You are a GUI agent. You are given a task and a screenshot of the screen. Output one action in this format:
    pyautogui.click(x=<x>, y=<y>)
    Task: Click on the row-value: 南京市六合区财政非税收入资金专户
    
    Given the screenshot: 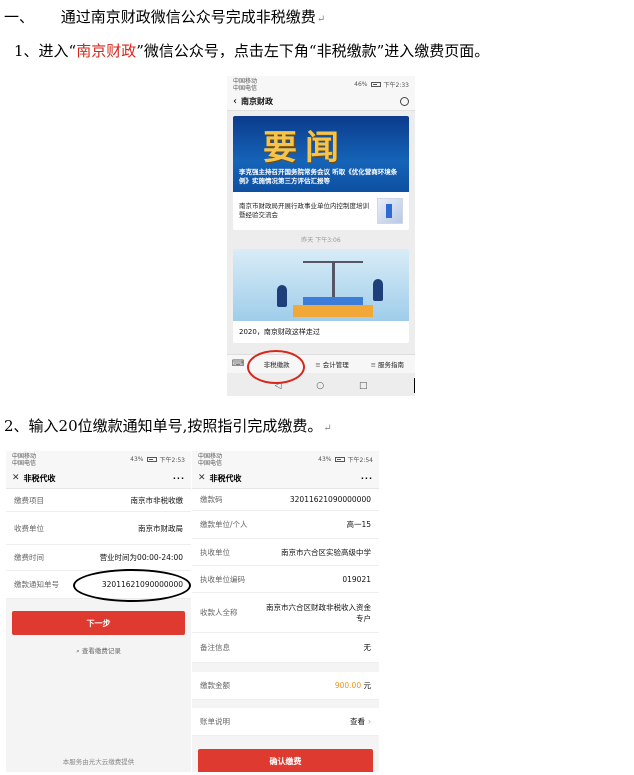 What is the action you would take?
    pyautogui.click(x=318, y=612)
    